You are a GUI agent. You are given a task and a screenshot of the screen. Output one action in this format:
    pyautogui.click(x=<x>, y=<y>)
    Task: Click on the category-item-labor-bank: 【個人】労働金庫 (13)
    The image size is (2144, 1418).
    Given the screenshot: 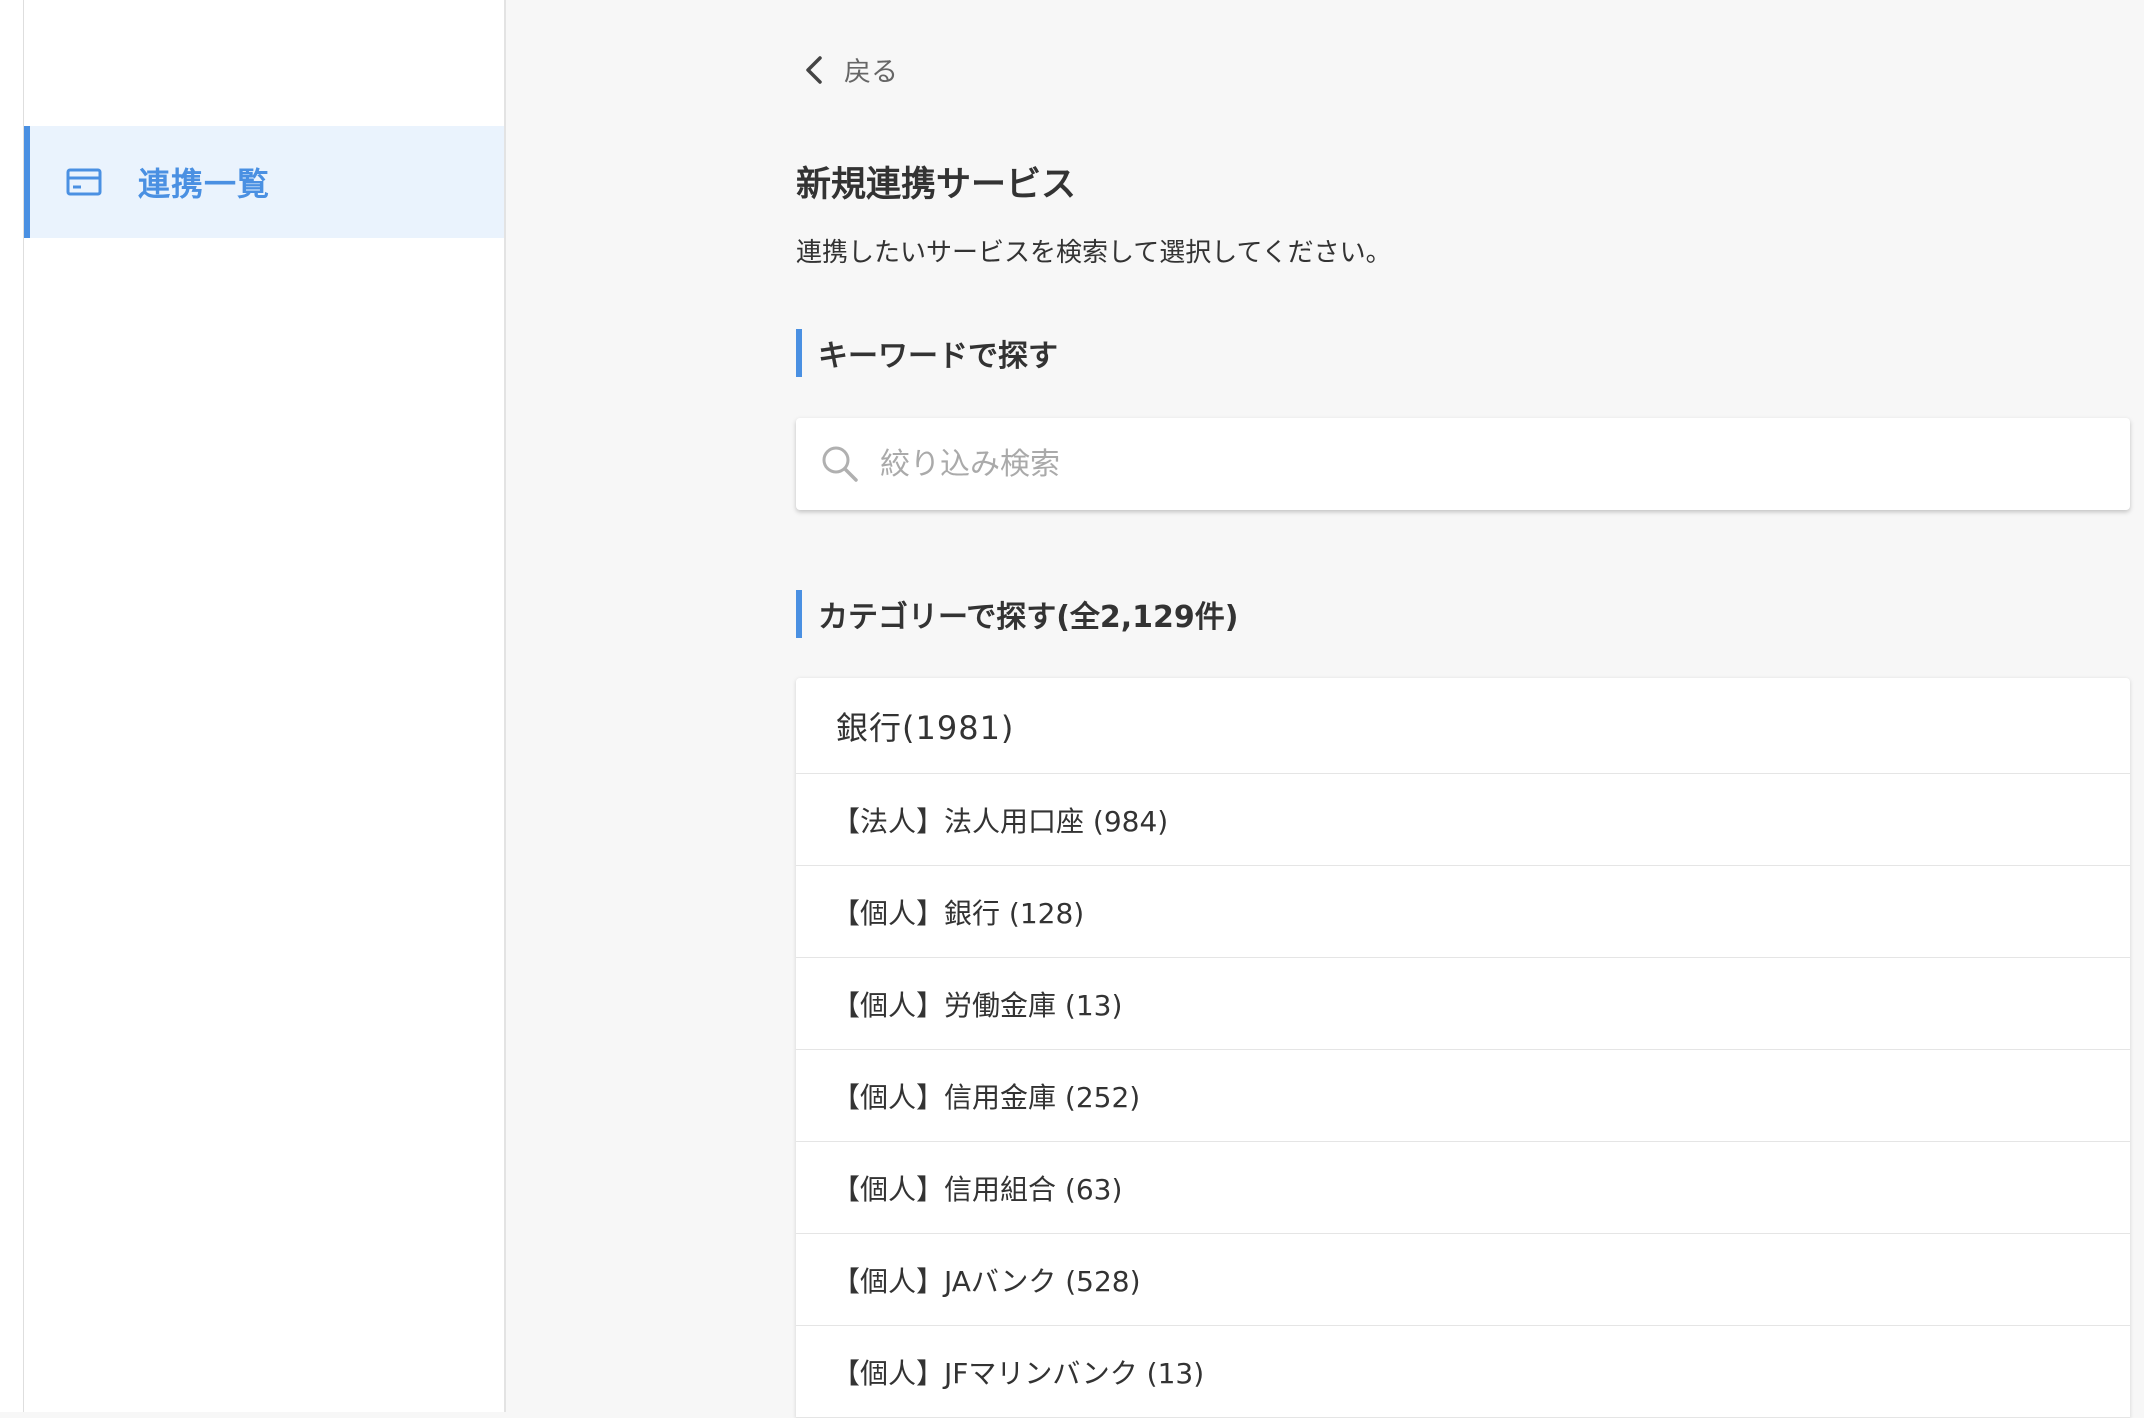 What is the action you would take?
    pyautogui.click(x=1463, y=1004)
    